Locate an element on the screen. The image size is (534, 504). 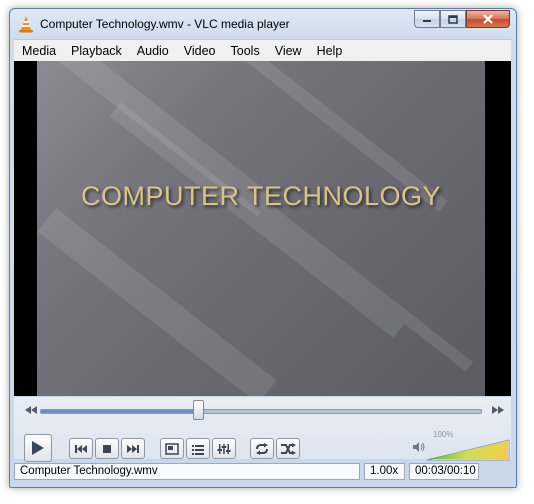
vlc-cone-icon is located at coordinates (26, 24).